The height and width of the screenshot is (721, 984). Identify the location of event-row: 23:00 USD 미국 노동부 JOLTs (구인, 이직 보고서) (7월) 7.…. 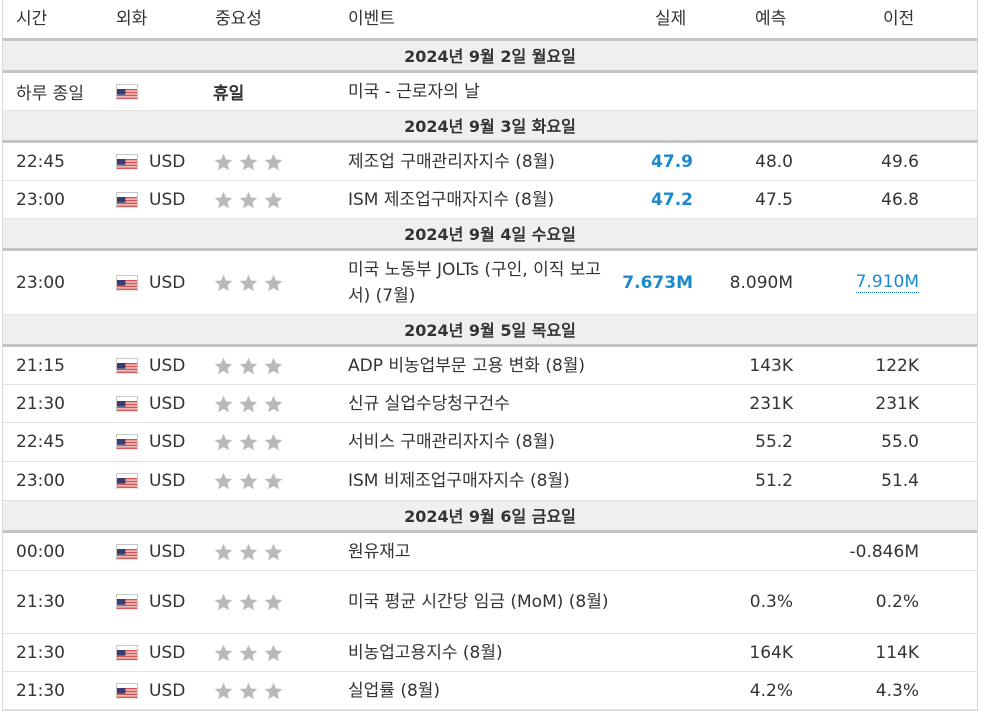
(490, 283).